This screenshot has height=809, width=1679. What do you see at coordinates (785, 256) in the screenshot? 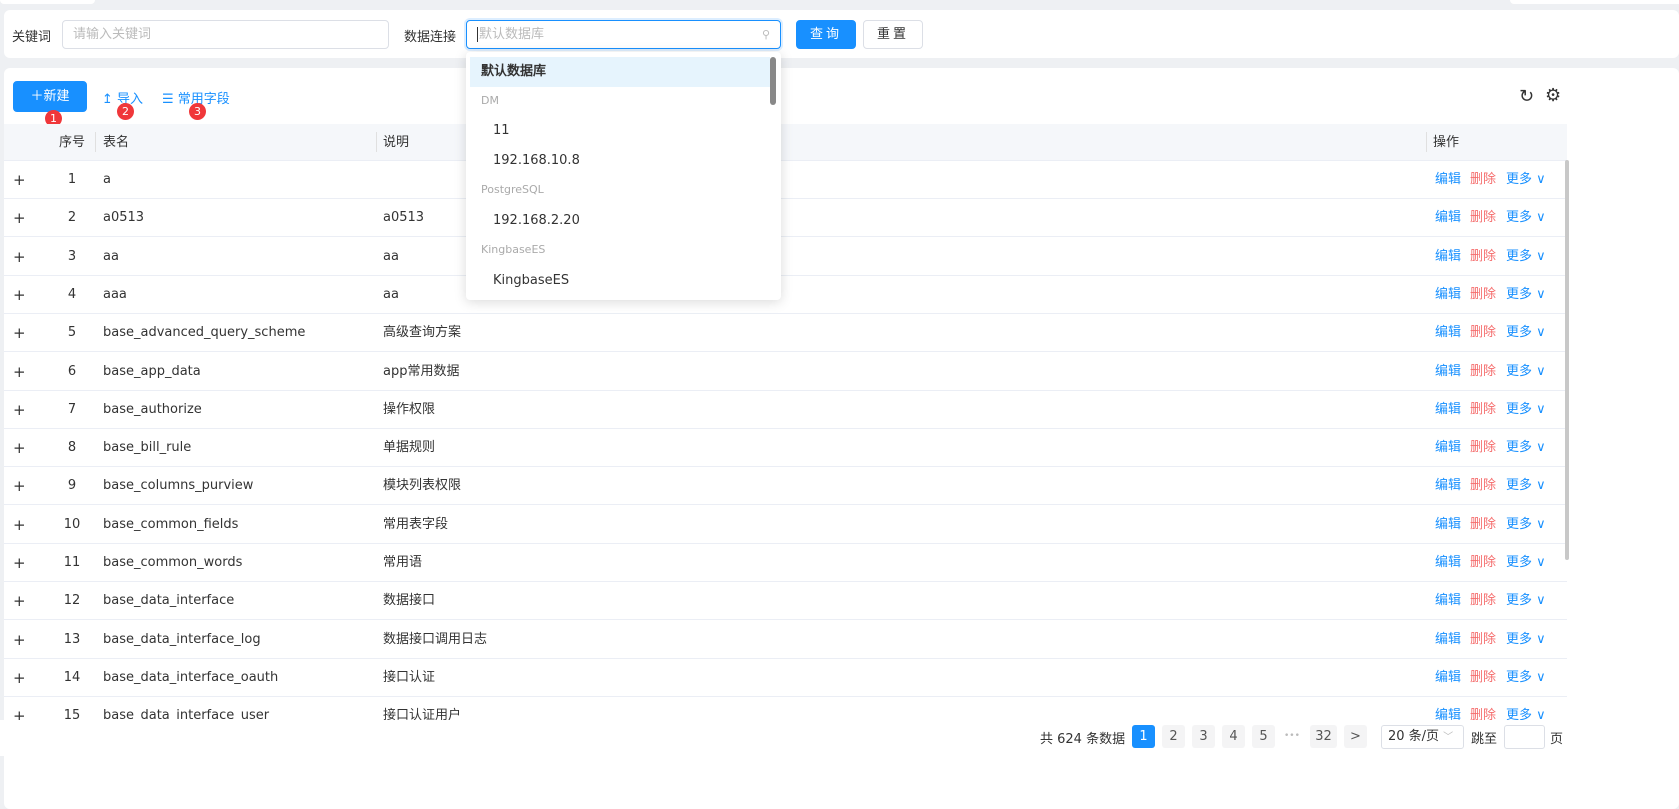
I see `table-row: + 3 aa aa 编辑 删除 更多 ∨` at bounding box center [785, 256].